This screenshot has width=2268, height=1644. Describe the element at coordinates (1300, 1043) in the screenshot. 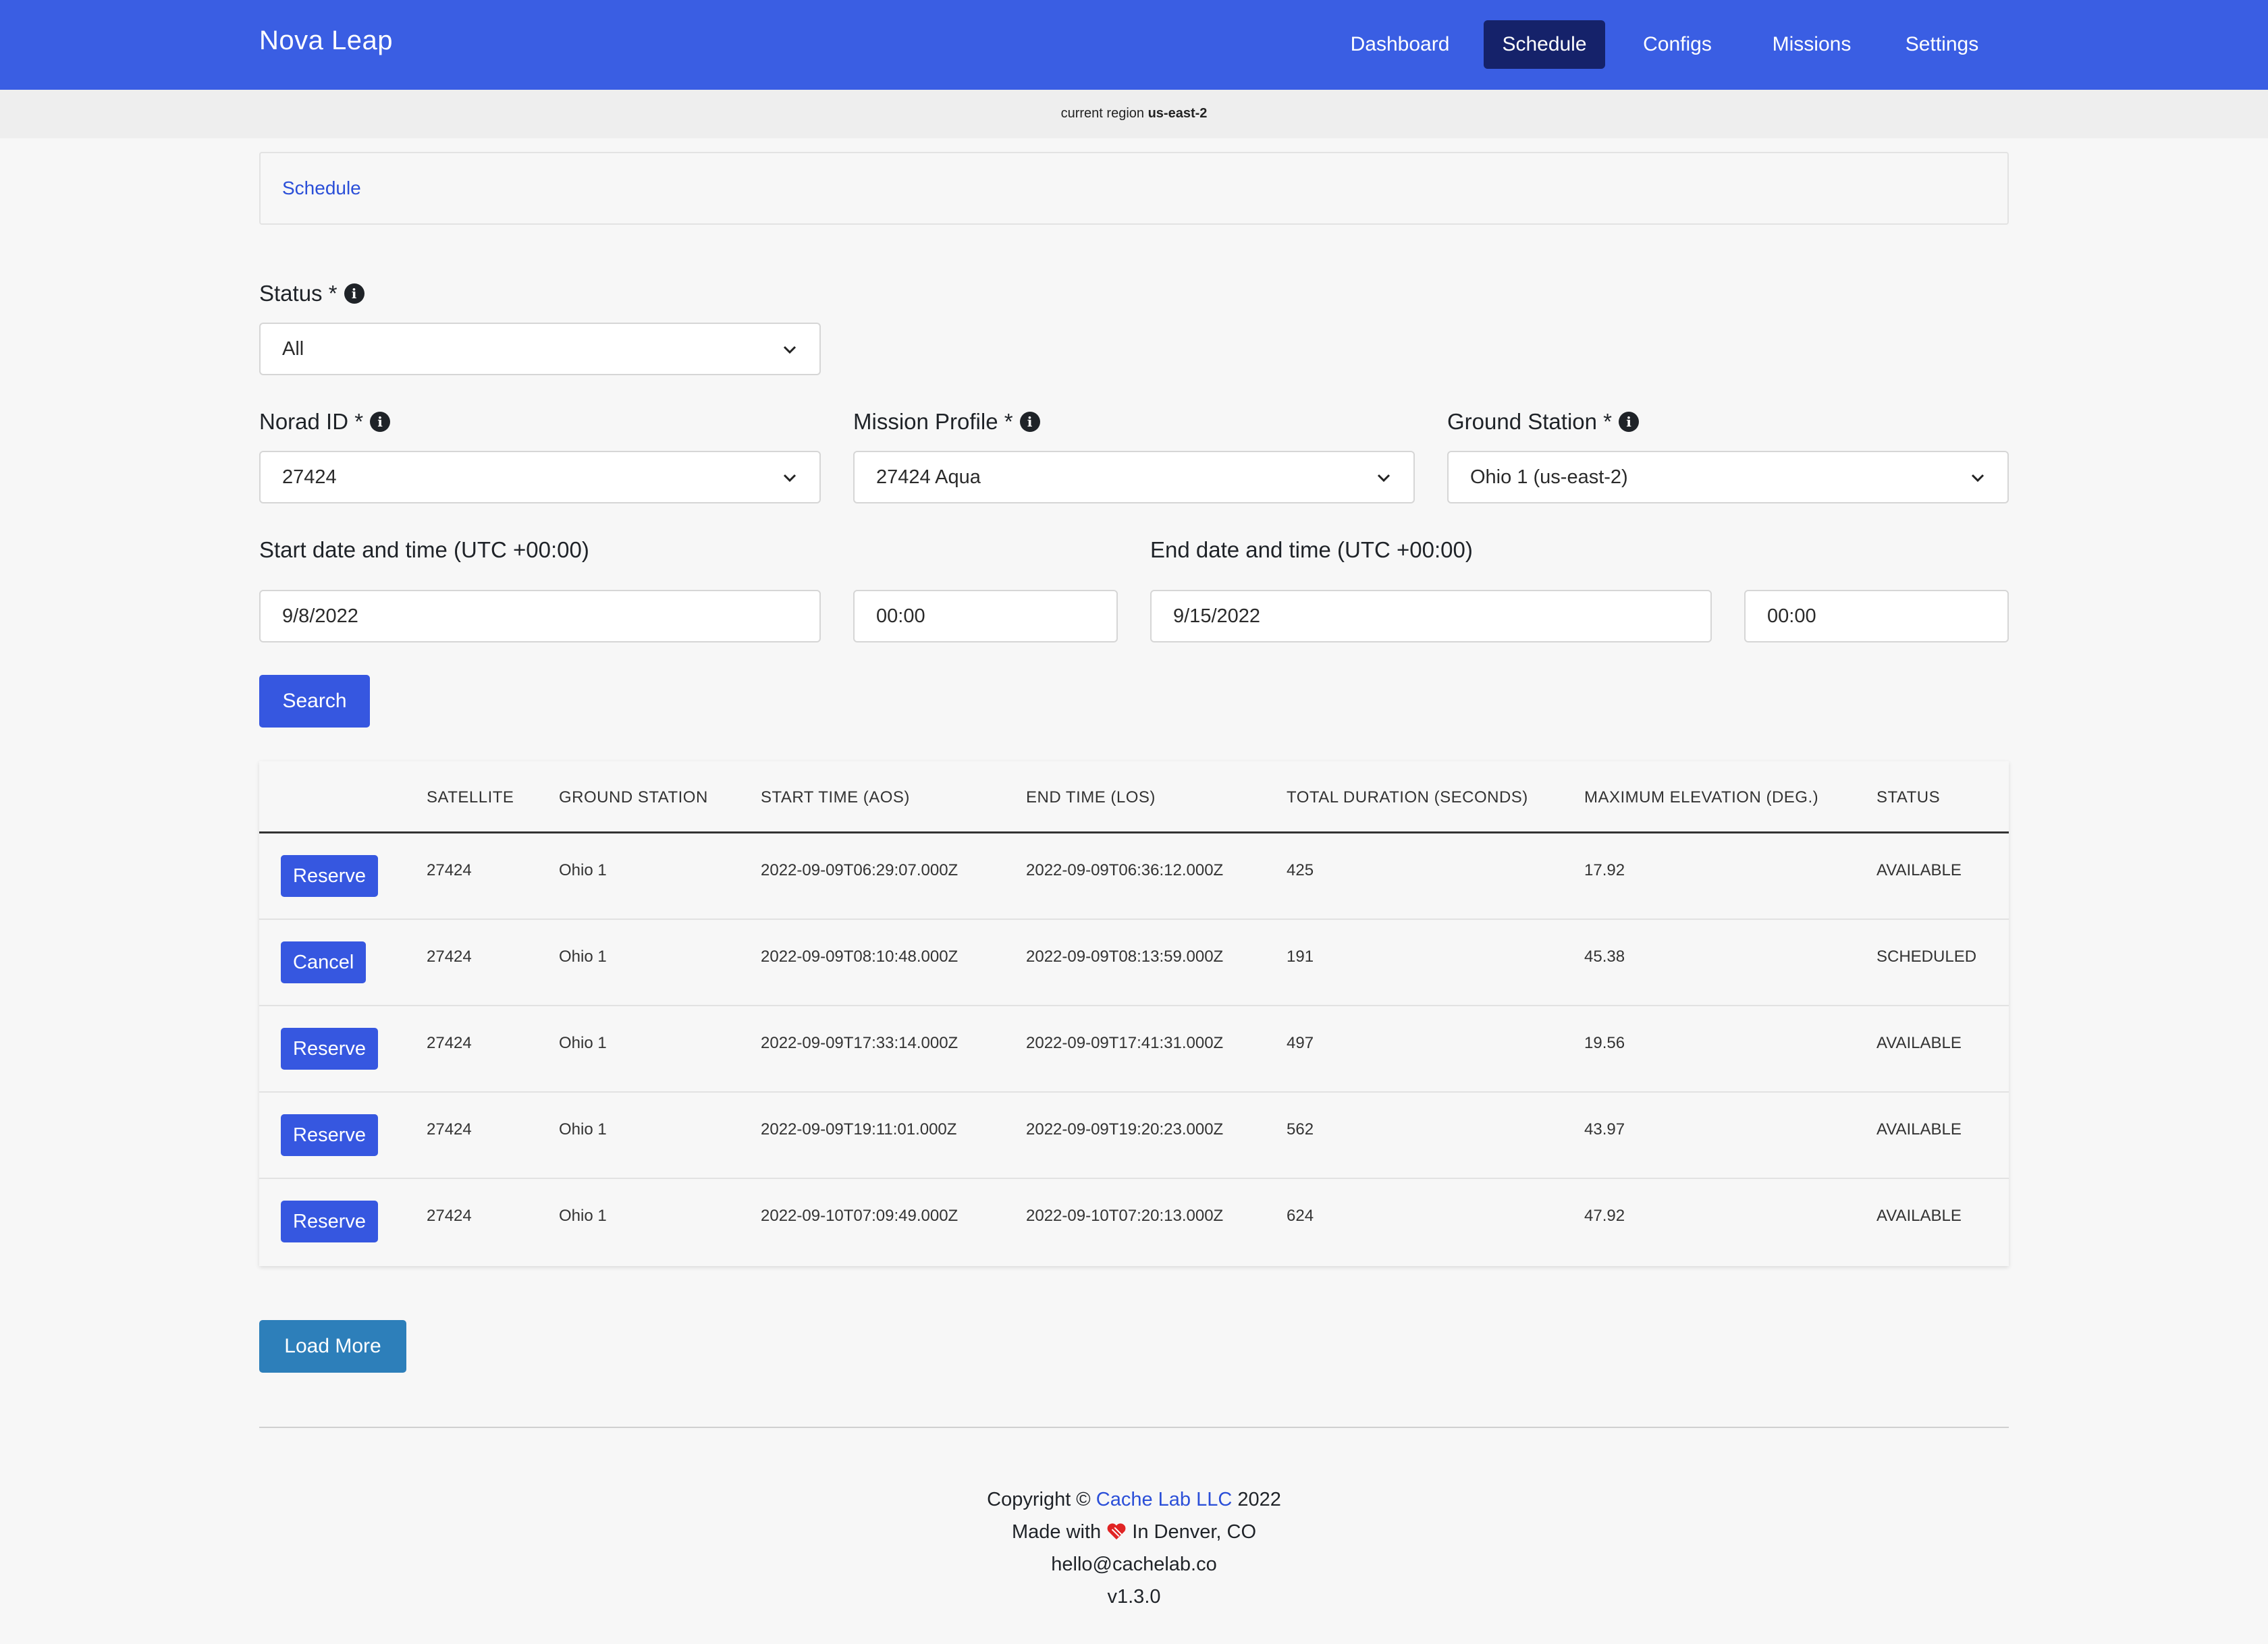

I see `cell-duration: 497` at that location.